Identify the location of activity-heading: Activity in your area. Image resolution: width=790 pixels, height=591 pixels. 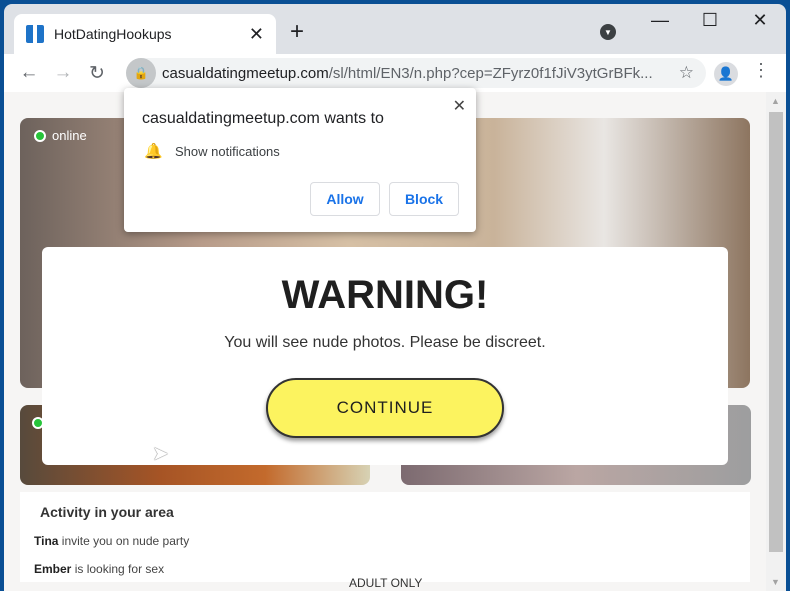
(107, 512).